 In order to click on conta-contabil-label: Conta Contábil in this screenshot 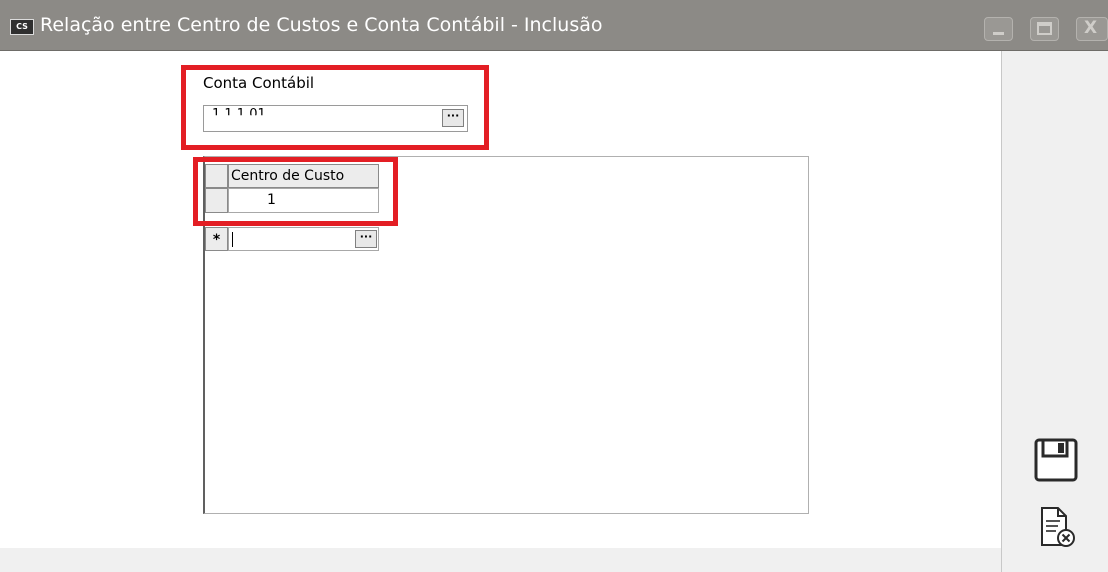, I will do `click(259, 83)`.